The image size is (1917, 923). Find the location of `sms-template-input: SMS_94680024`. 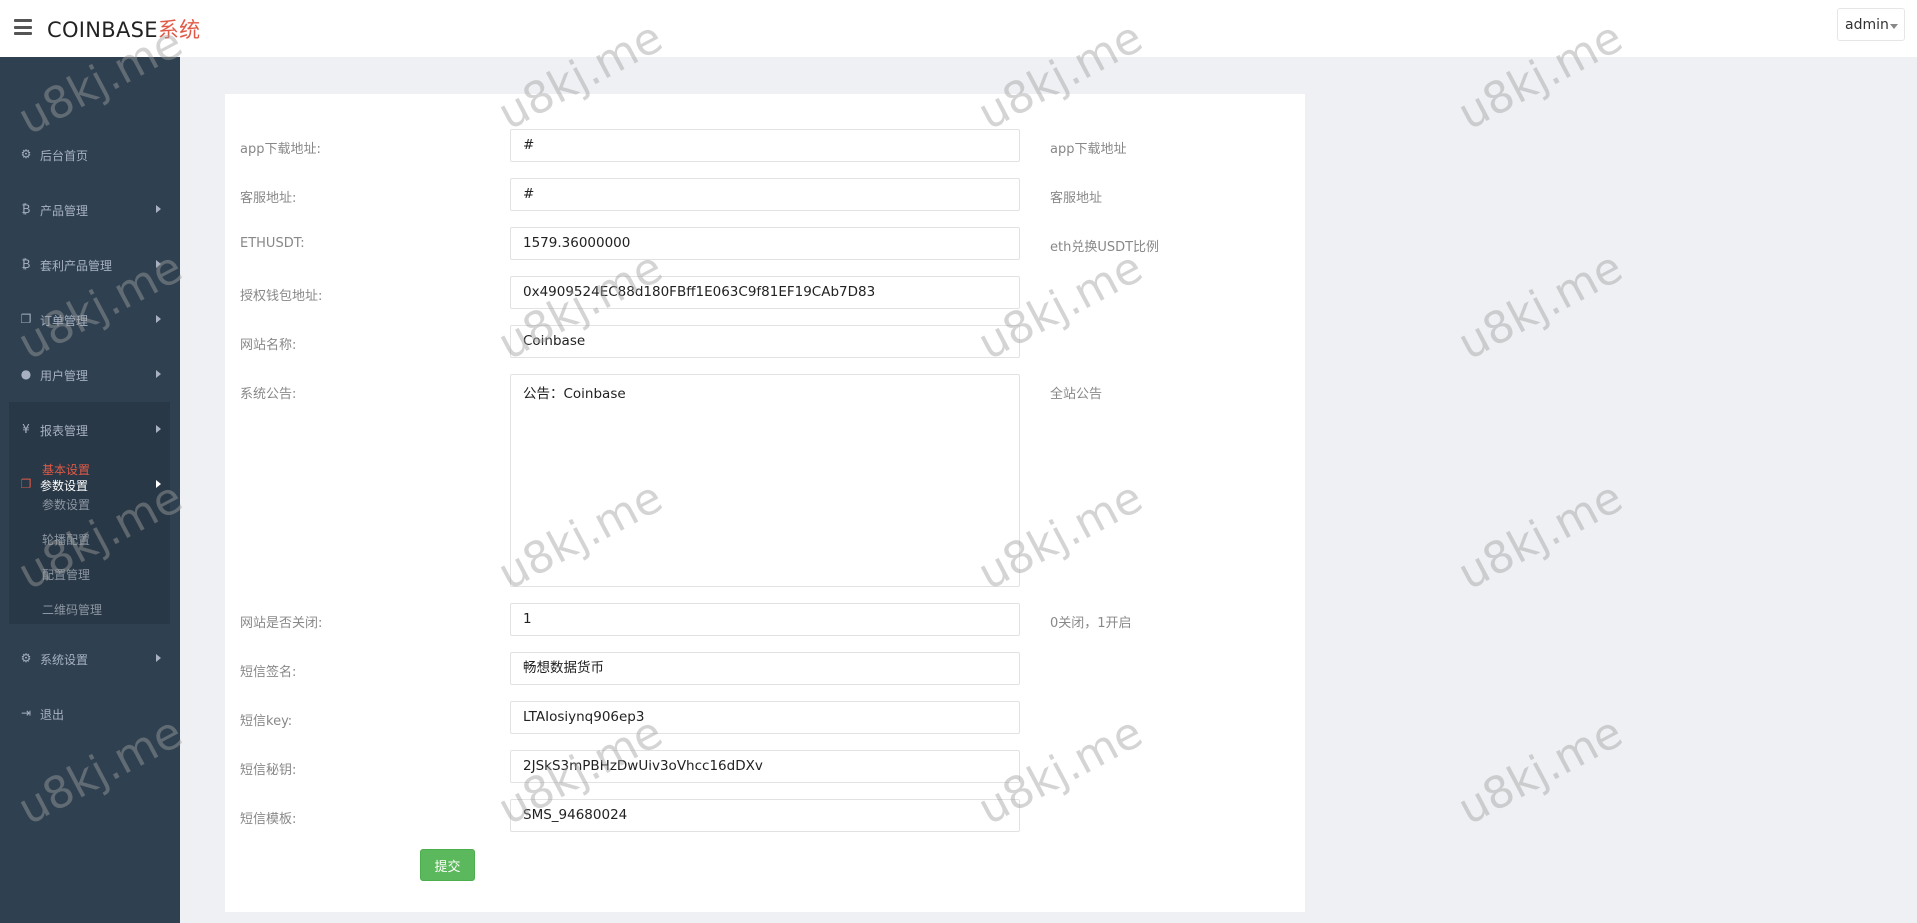

sms-template-input: SMS_94680024 is located at coordinates (765, 815).